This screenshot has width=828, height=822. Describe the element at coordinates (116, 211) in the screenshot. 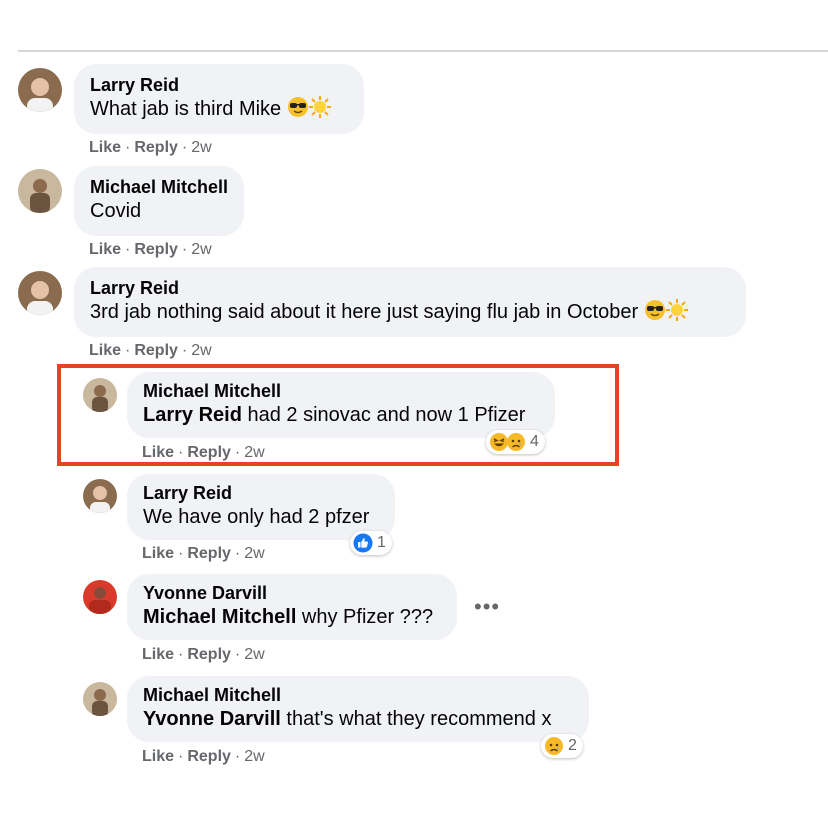

I see `comment-text: Covid` at that location.